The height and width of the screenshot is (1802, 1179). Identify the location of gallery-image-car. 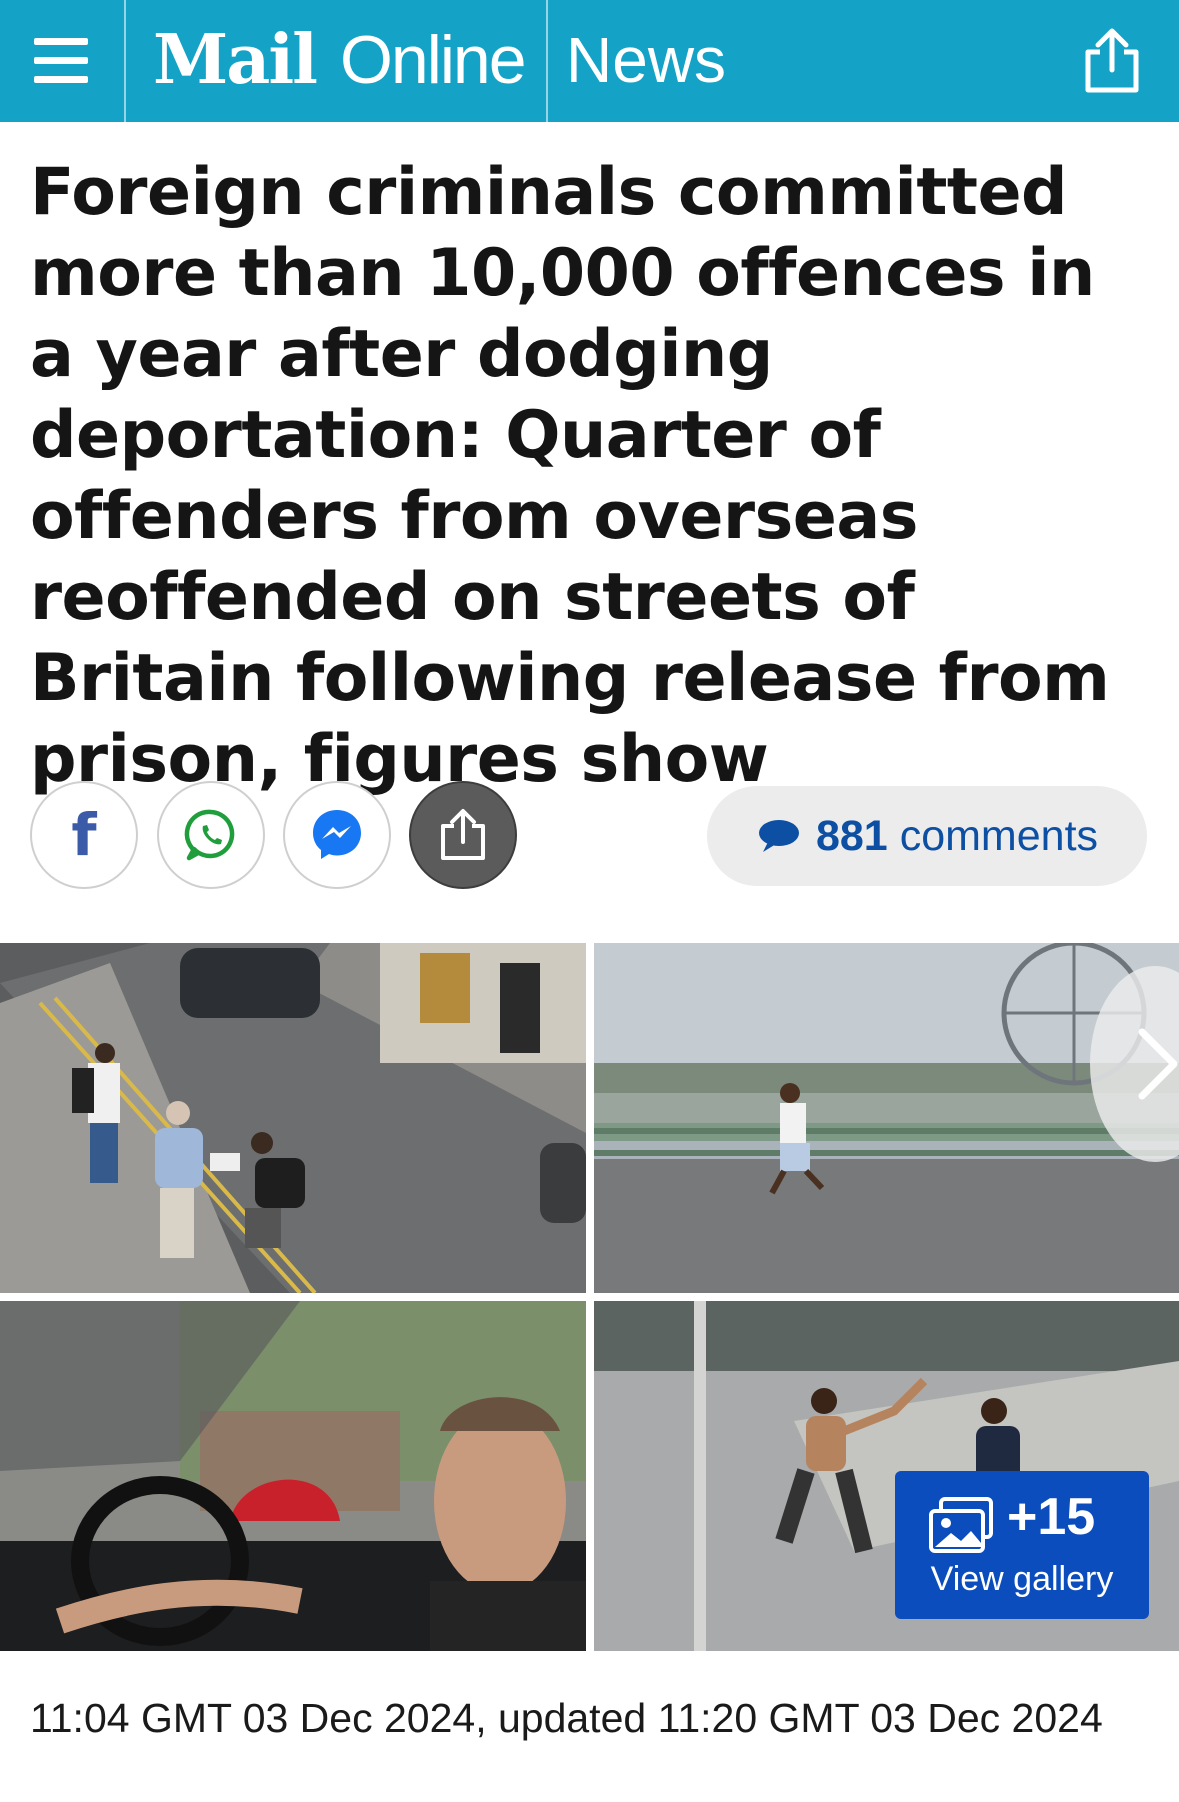
(293, 1476).